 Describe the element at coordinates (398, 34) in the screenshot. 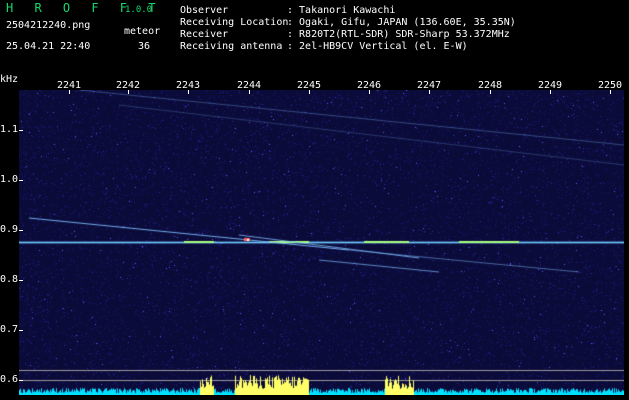

I see `receiver-value: : R820T2(RTL-SDR) SDR-Sharp 53.372MHz` at that location.